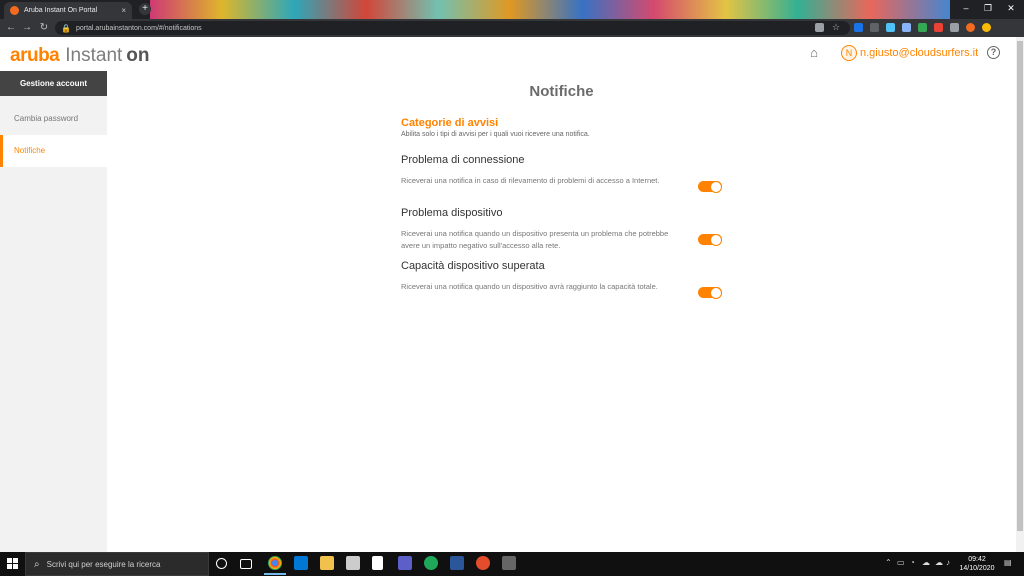 The height and width of the screenshot is (576, 1024). What do you see at coordinates (221, 563) in the screenshot?
I see `cortana-icon` at bounding box center [221, 563].